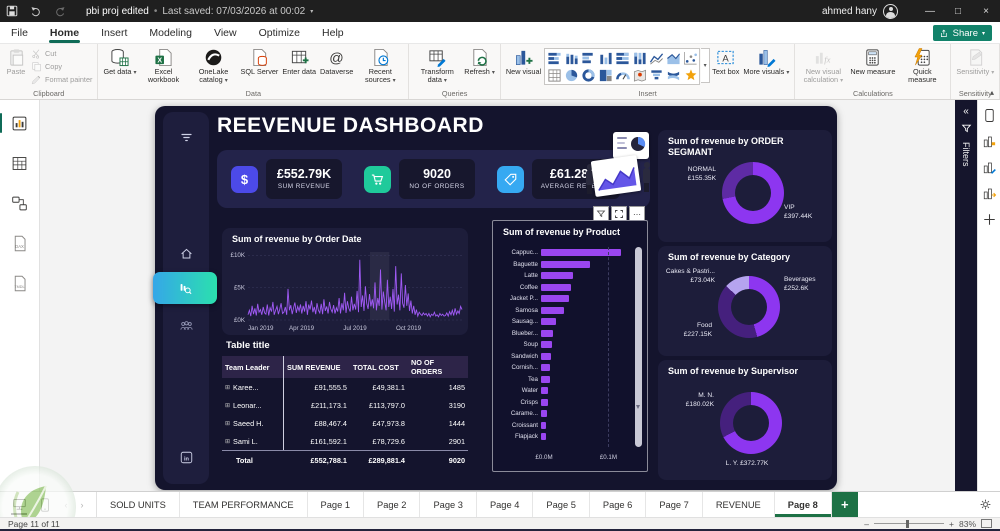 The width and height of the screenshot is (1000, 531). Describe the element at coordinates (12, 11) in the screenshot. I see `save-icon` at that location.